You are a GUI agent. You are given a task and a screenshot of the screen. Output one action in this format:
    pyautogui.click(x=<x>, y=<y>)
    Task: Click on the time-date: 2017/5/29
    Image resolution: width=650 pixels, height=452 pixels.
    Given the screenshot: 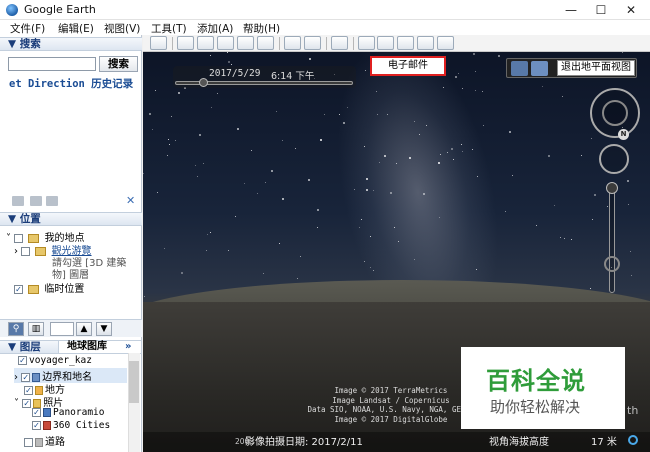 What is the action you would take?
    pyautogui.click(x=235, y=73)
    